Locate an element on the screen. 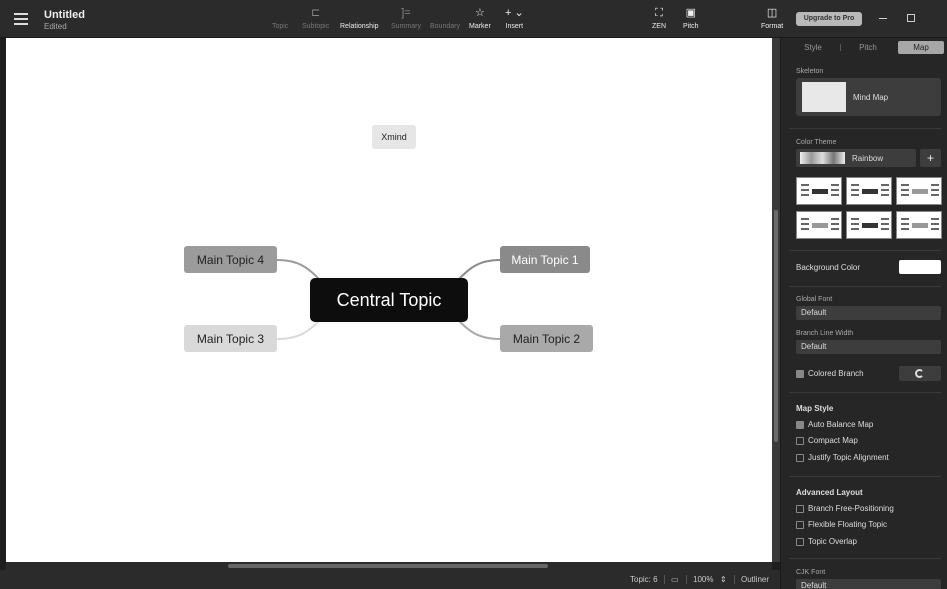 The height and width of the screenshot is (589, 947). marker-button: ☆ Marker is located at coordinates (480, 18).